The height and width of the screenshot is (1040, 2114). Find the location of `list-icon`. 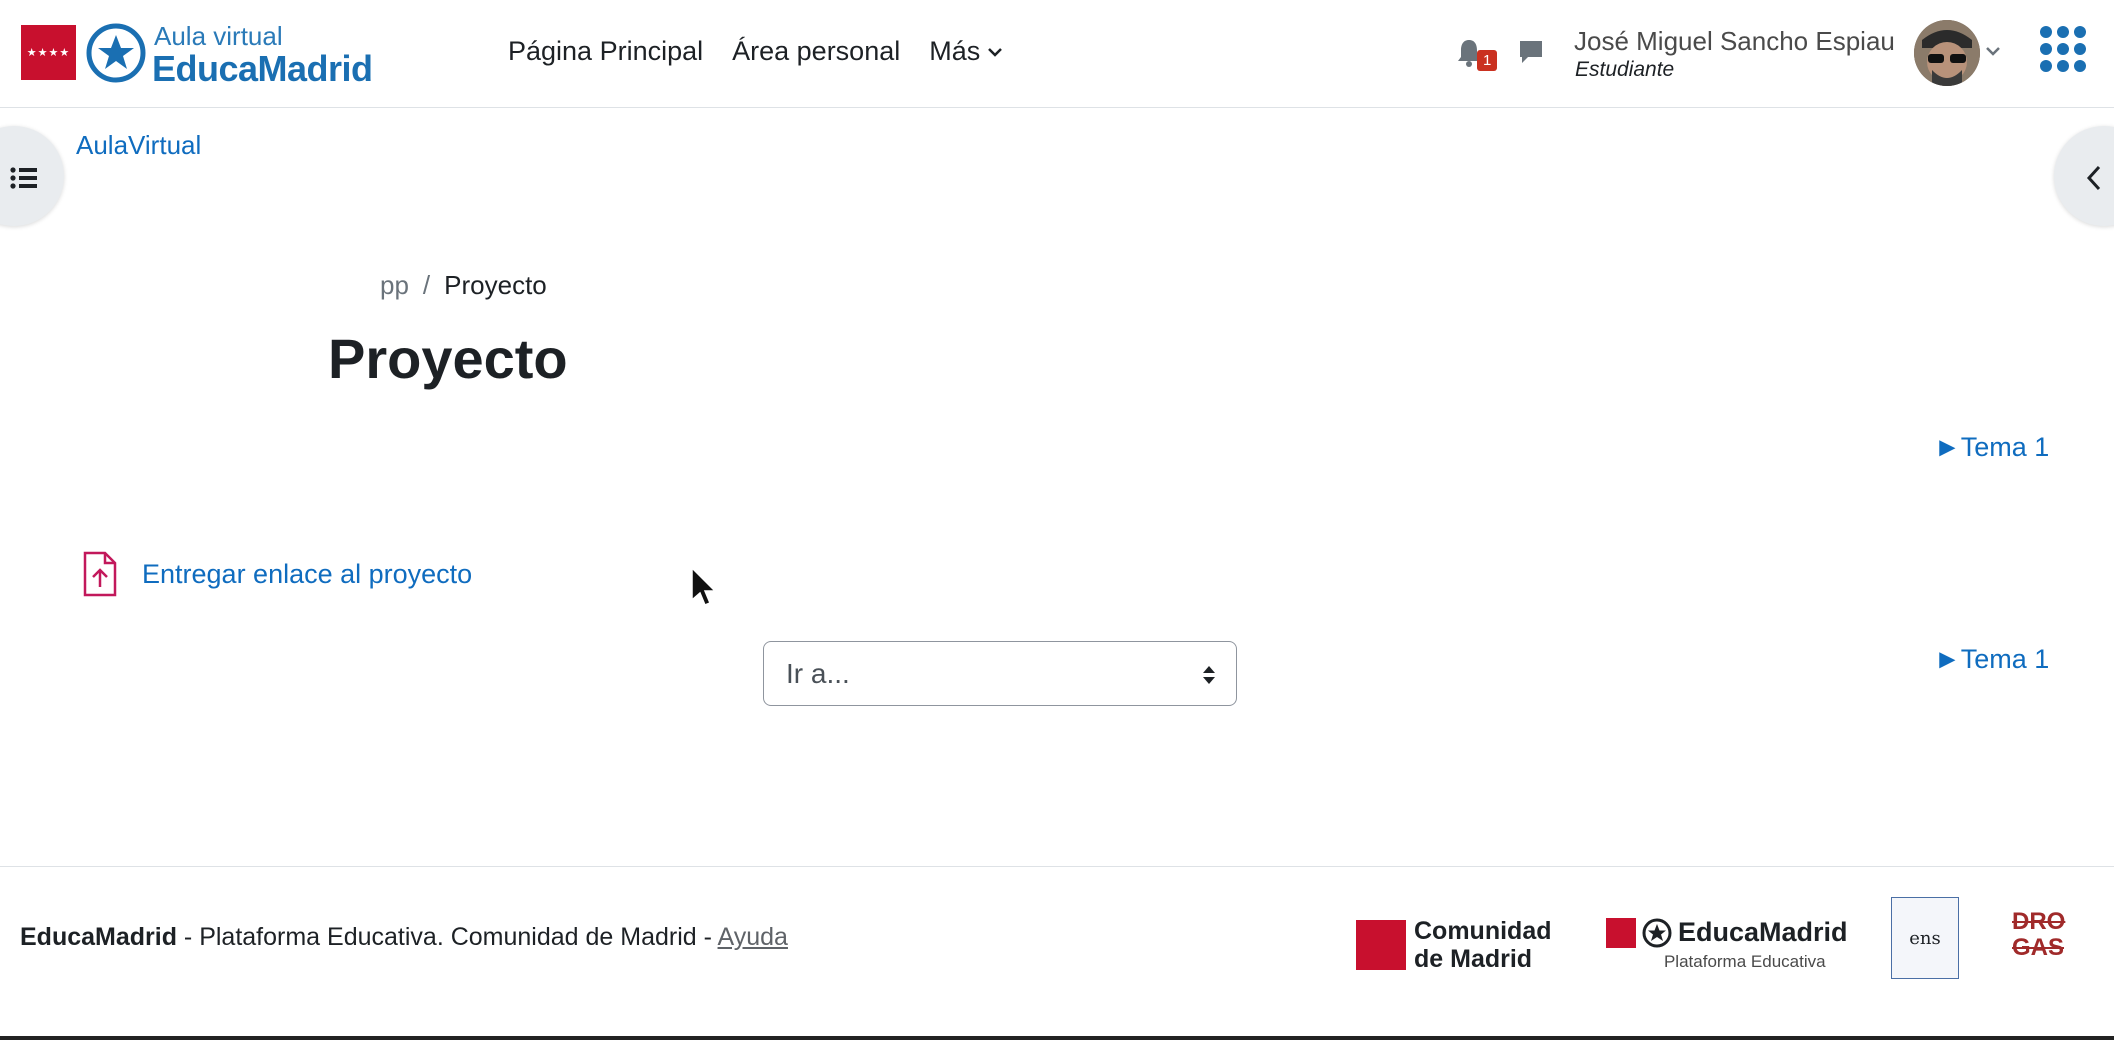

list-icon is located at coordinates (23, 178).